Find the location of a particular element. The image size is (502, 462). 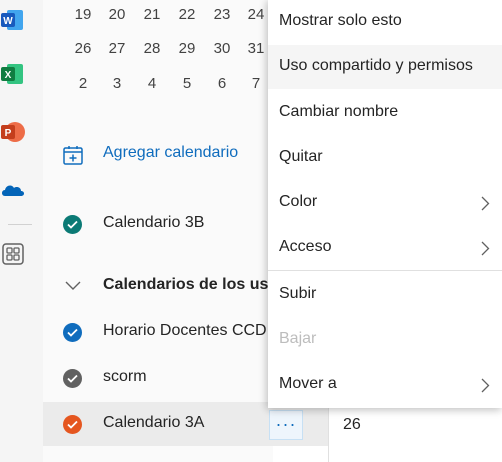

mini-calendar-day: 4 is located at coordinates (152, 83).